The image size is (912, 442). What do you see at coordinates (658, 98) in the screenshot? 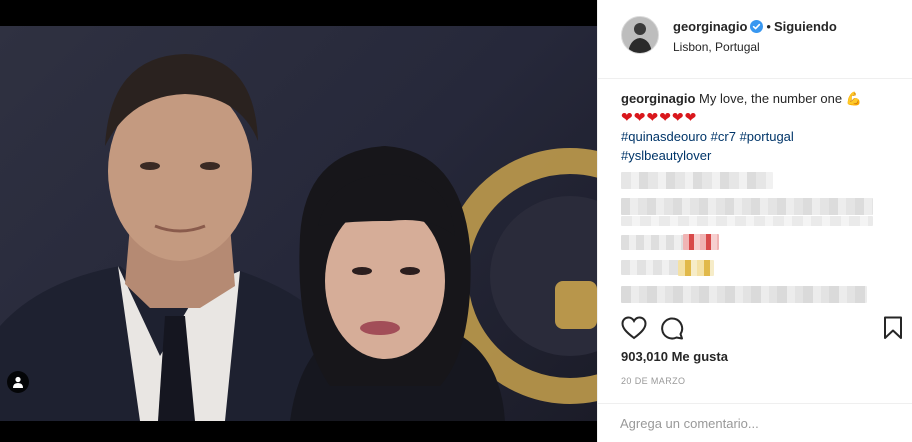
I see `caption-username: georginagio` at bounding box center [658, 98].